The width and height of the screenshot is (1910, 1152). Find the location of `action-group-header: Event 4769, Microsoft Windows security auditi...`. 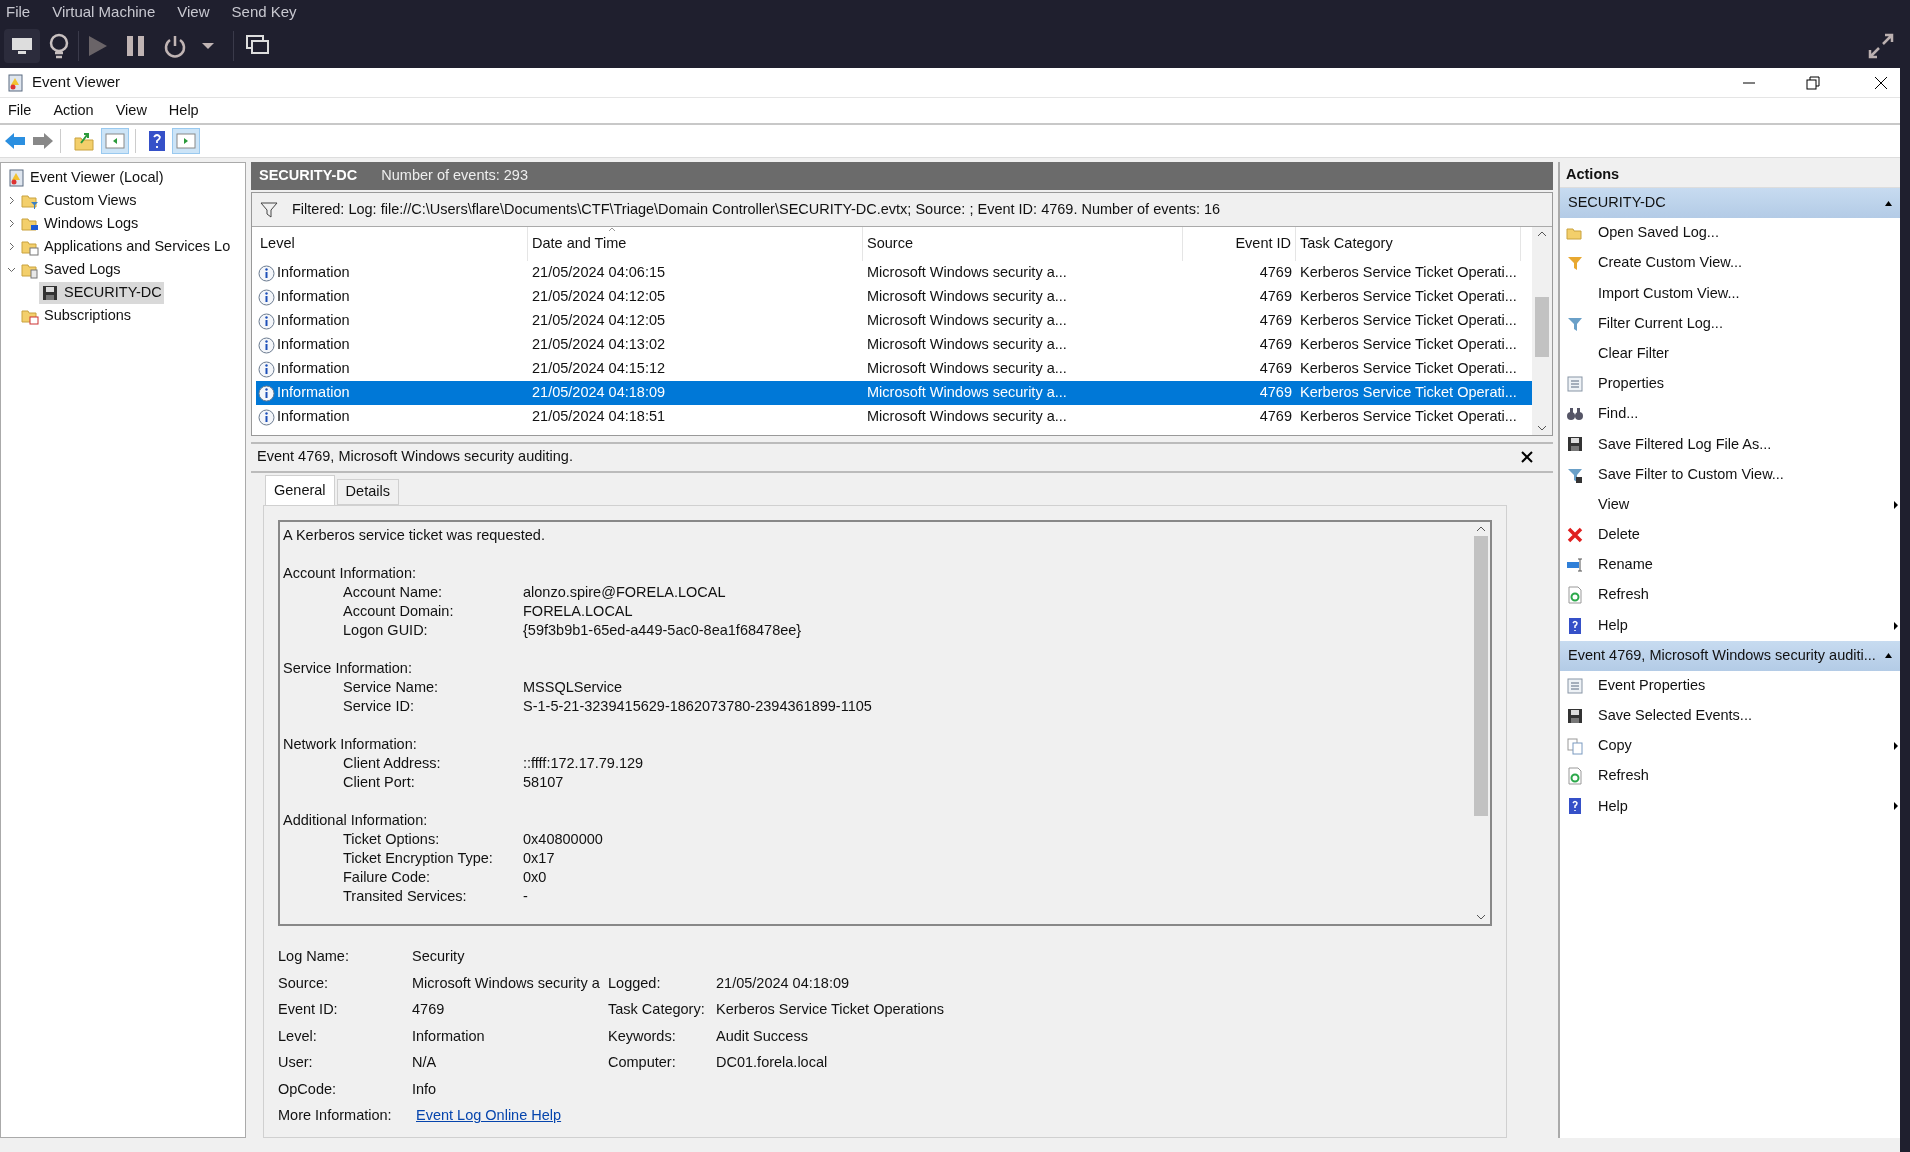

action-group-header: Event 4769, Microsoft Windows security auditi... is located at coordinates (1730, 655).